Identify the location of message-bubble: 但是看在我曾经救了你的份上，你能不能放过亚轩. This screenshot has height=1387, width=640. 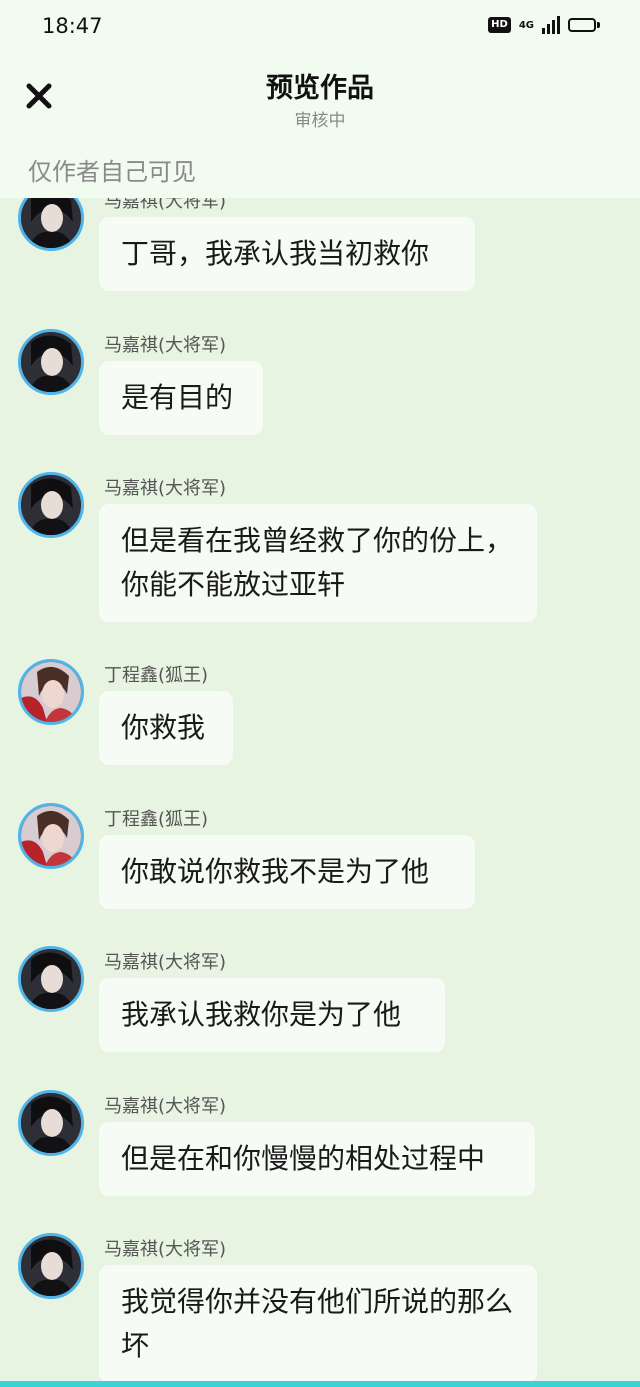
(318, 563).